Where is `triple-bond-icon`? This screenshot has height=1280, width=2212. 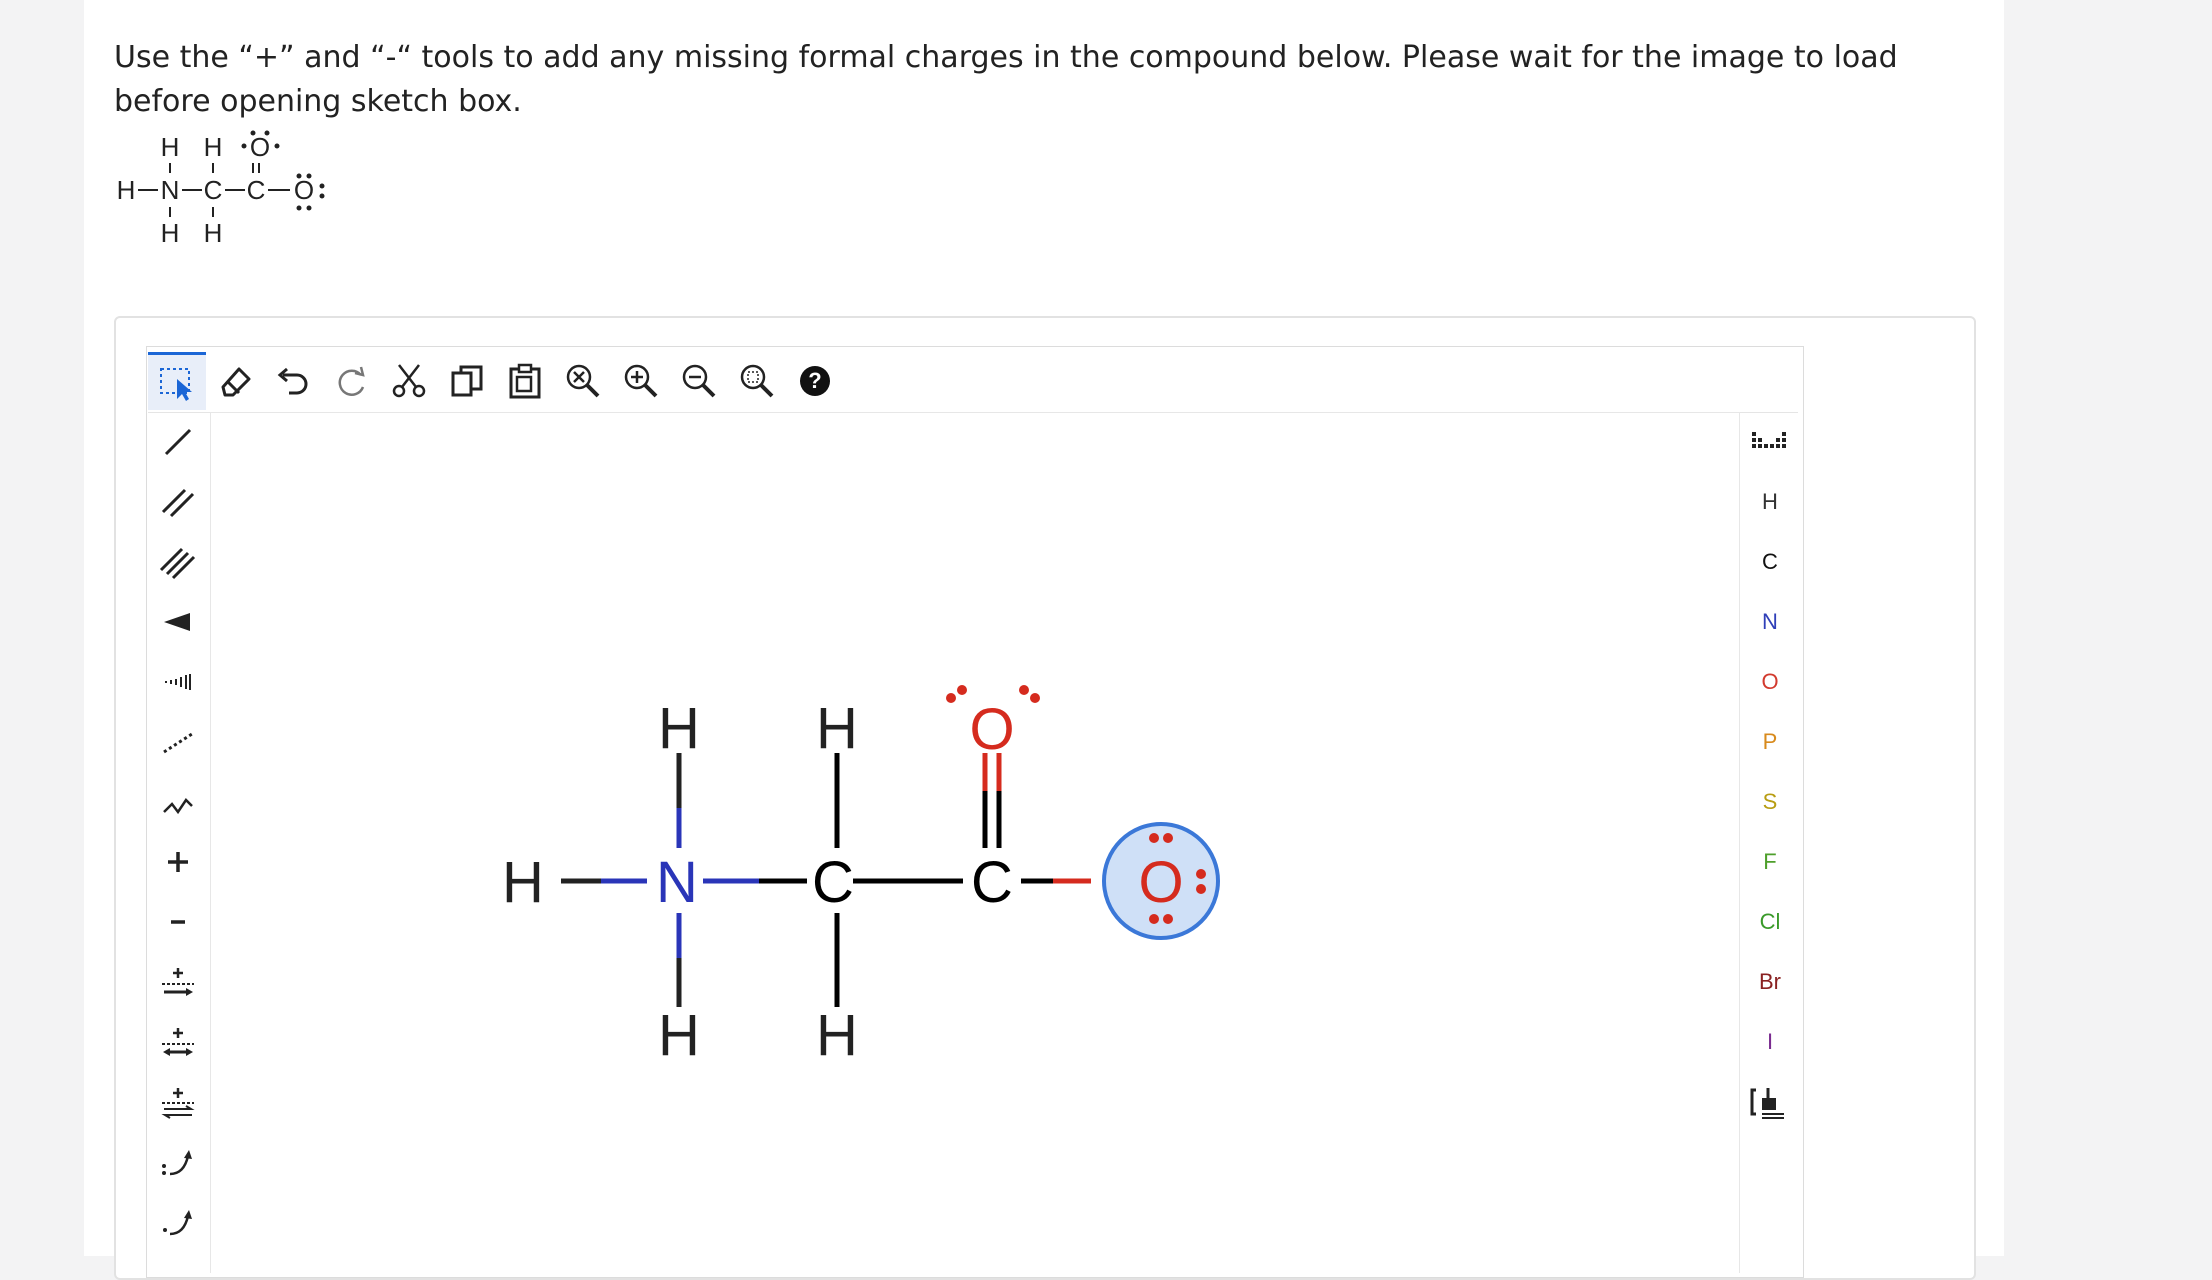
triple-bond-icon is located at coordinates (177, 563).